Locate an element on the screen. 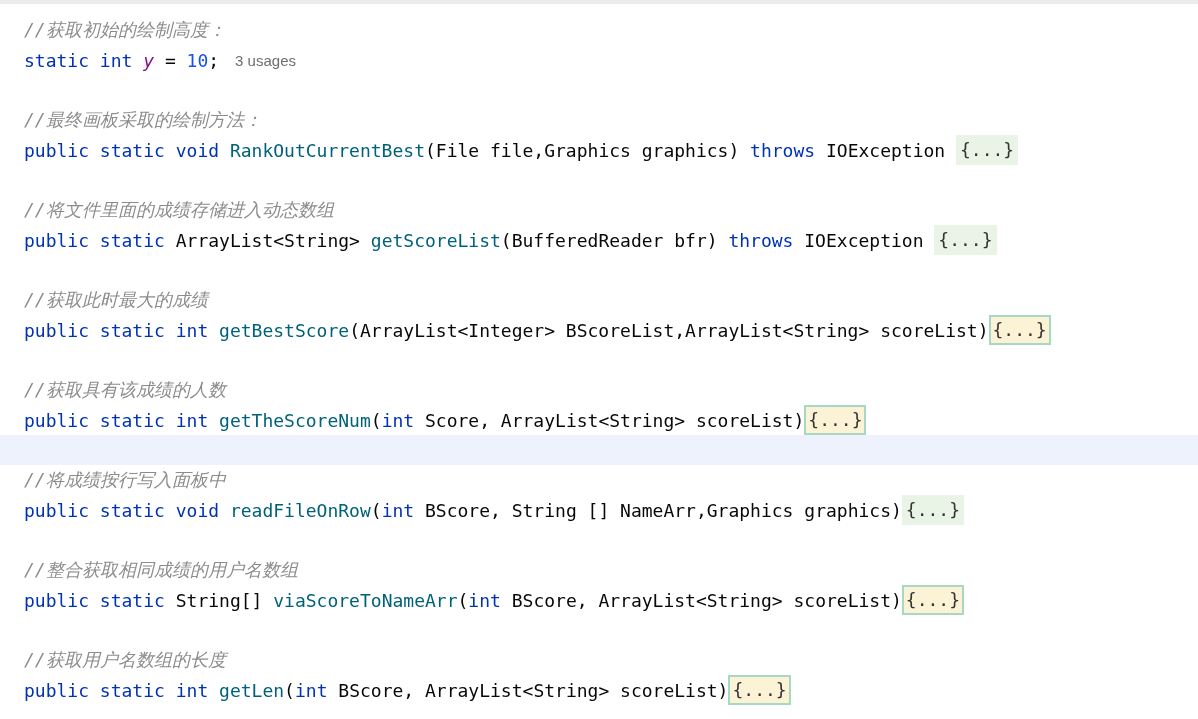  code-line: public static int getLen(int BScore, ArrayList<String> scoreList) is located at coordinates (376, 690).